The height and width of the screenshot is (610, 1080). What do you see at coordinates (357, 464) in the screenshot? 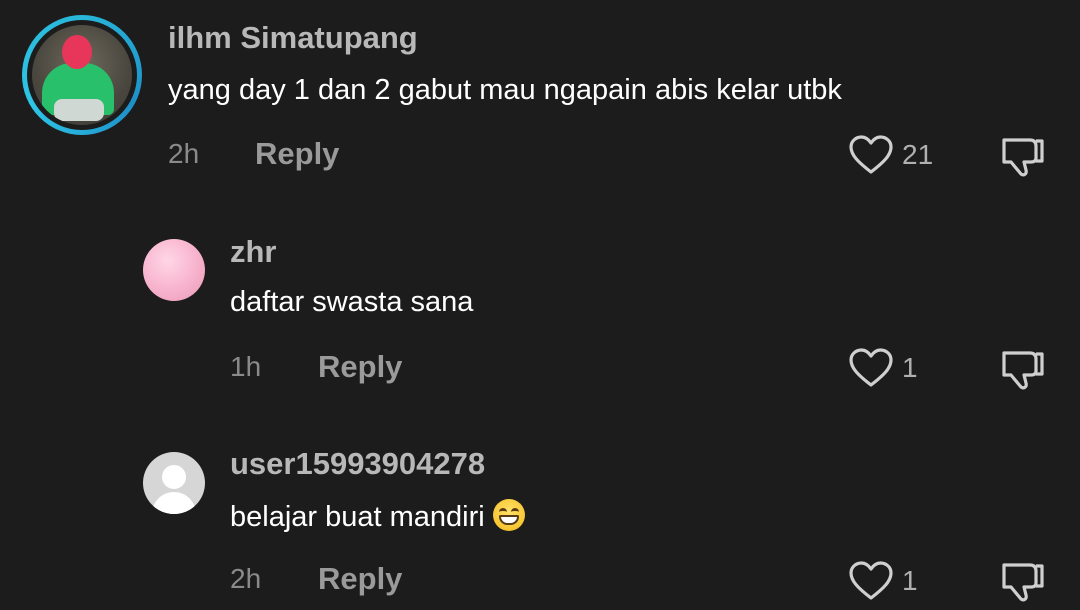
I see `comment-username: user15993904278` at bounding box center [357, 464].